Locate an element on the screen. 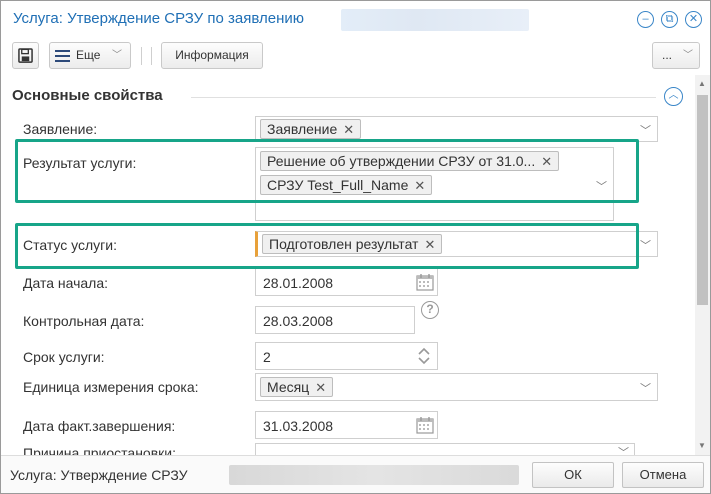 The image size is (711, 494). service-term-stepper: 2 is located at coordinates (346, 356).